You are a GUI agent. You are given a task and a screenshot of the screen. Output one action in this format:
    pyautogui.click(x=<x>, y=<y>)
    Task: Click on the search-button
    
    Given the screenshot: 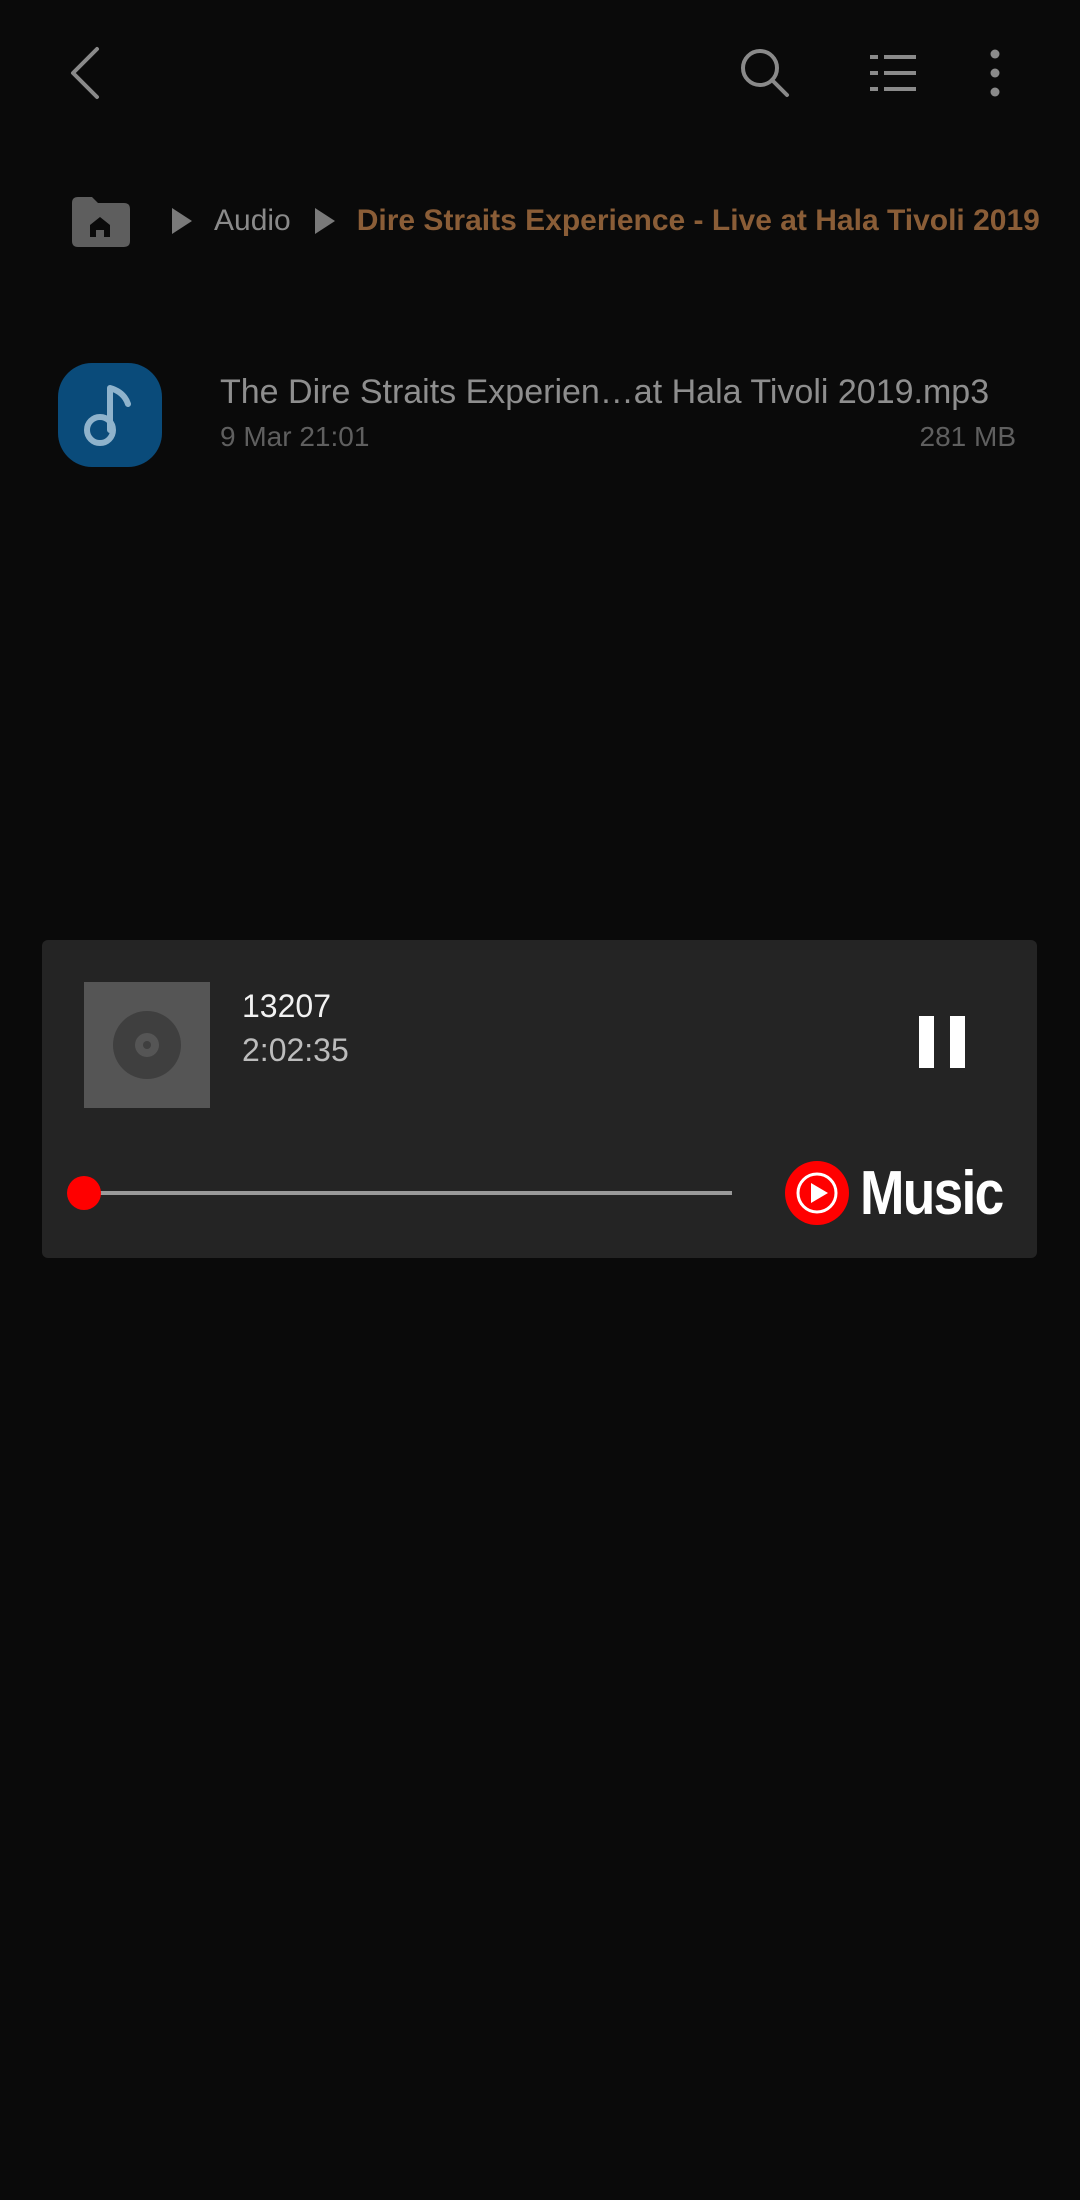 What is the action you would take?
    pyautogui.click(x=765, y=73)
    